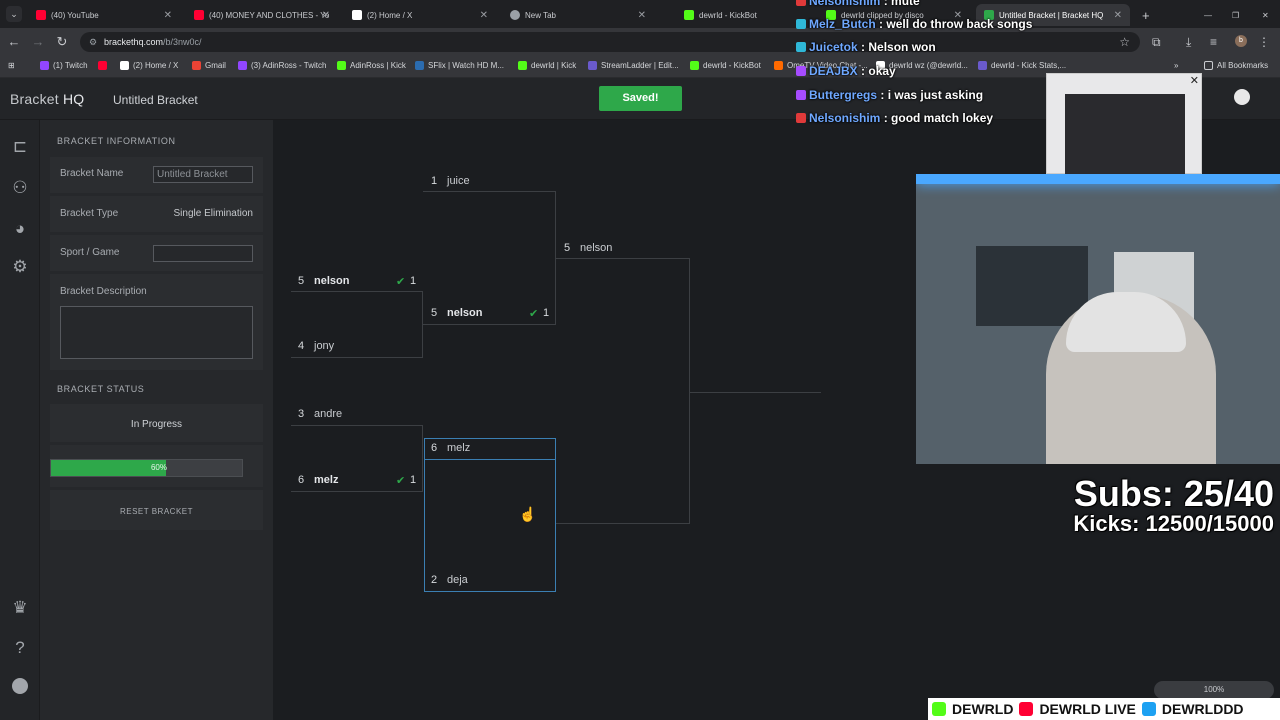 The image size is (1280, 720). What do you see at coordinates (116, 141) in the screenshot?
I see `section-heading: BRACKET INFORMATION` at bounding box center [116, 141].